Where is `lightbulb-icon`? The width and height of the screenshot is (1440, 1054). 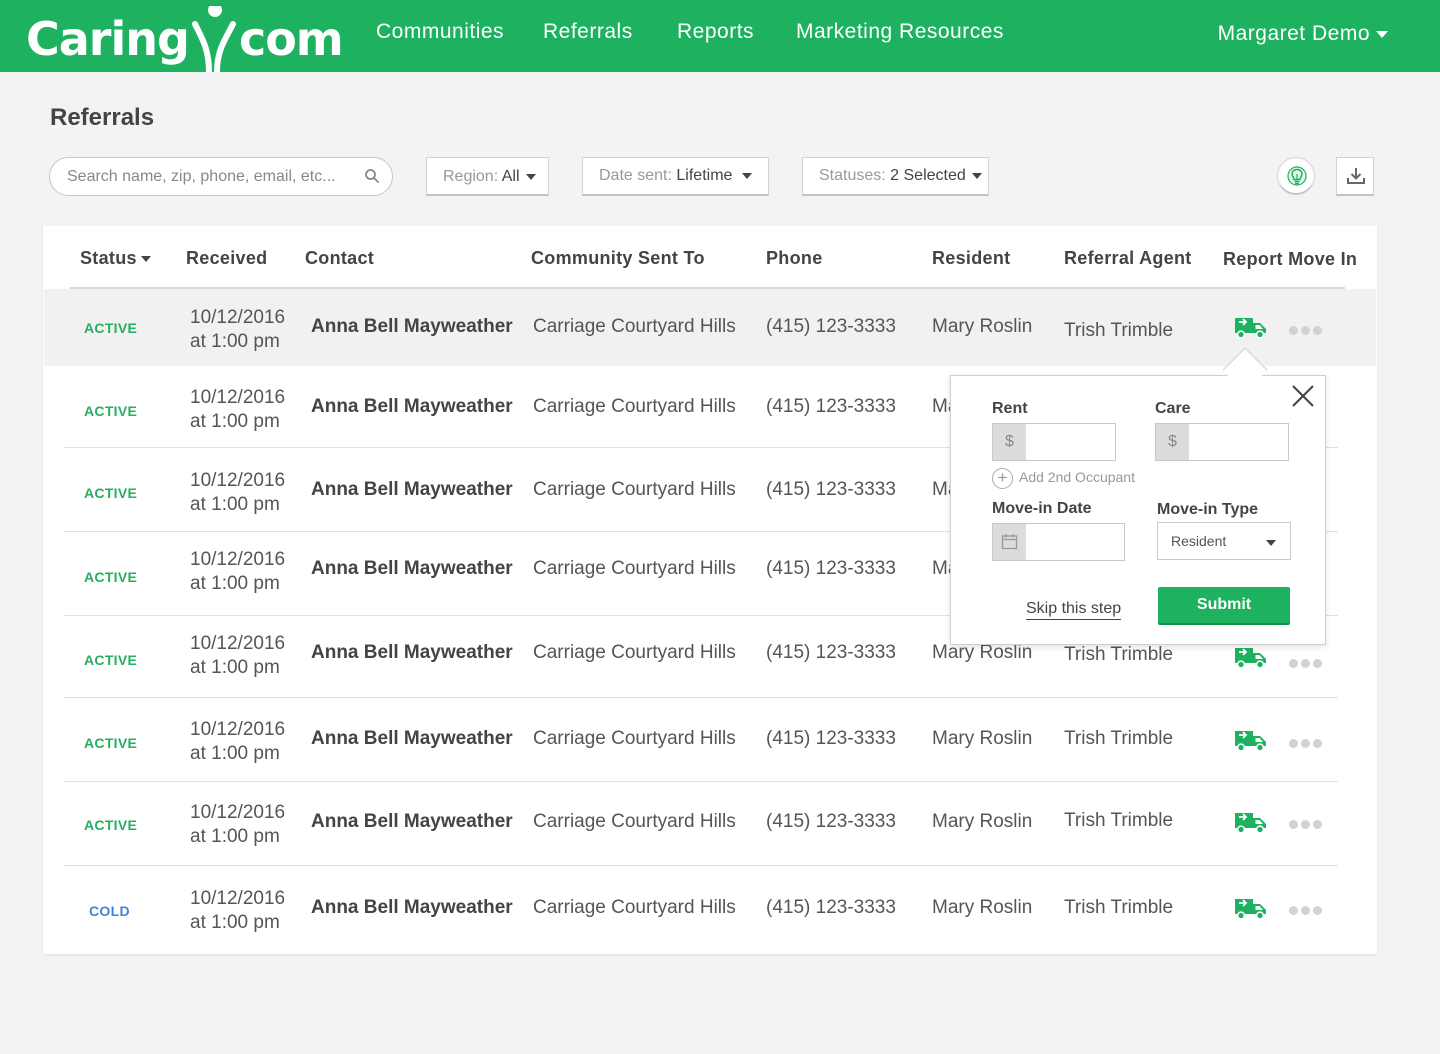
lightbulb-icon is located at coordinates (1297, 176).